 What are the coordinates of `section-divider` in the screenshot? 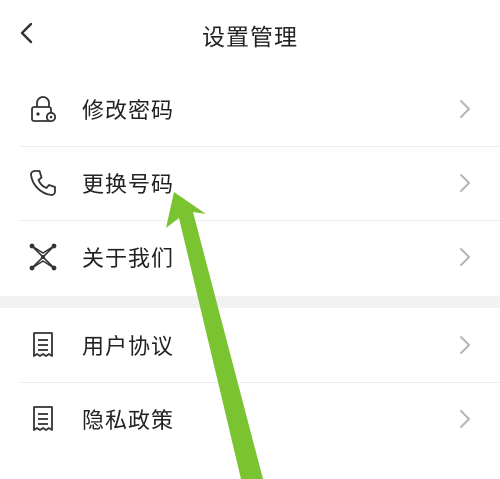 It's located at (250, 302).